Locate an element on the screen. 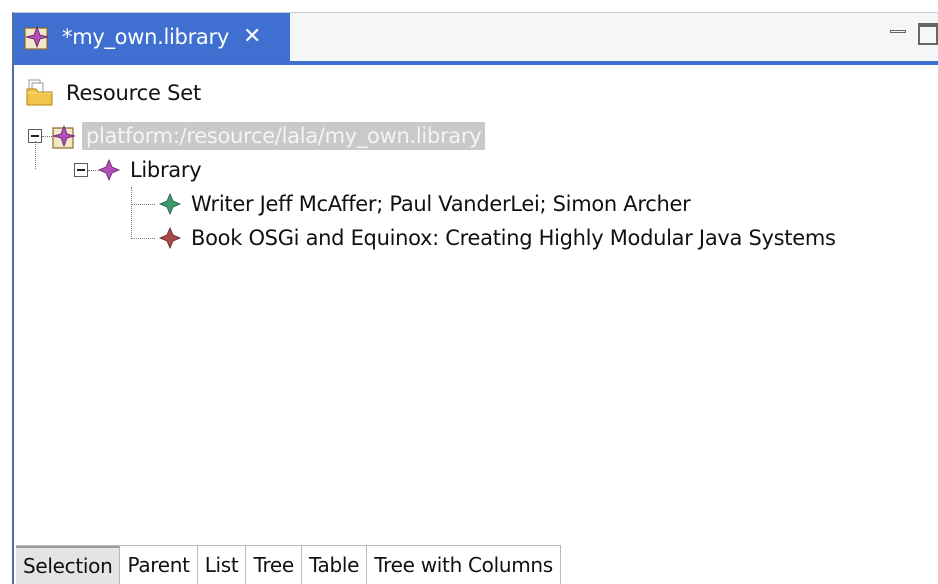 The width and height of the screenshot is (938, 584). tab-table: Table is located at coordinates (334, 565).